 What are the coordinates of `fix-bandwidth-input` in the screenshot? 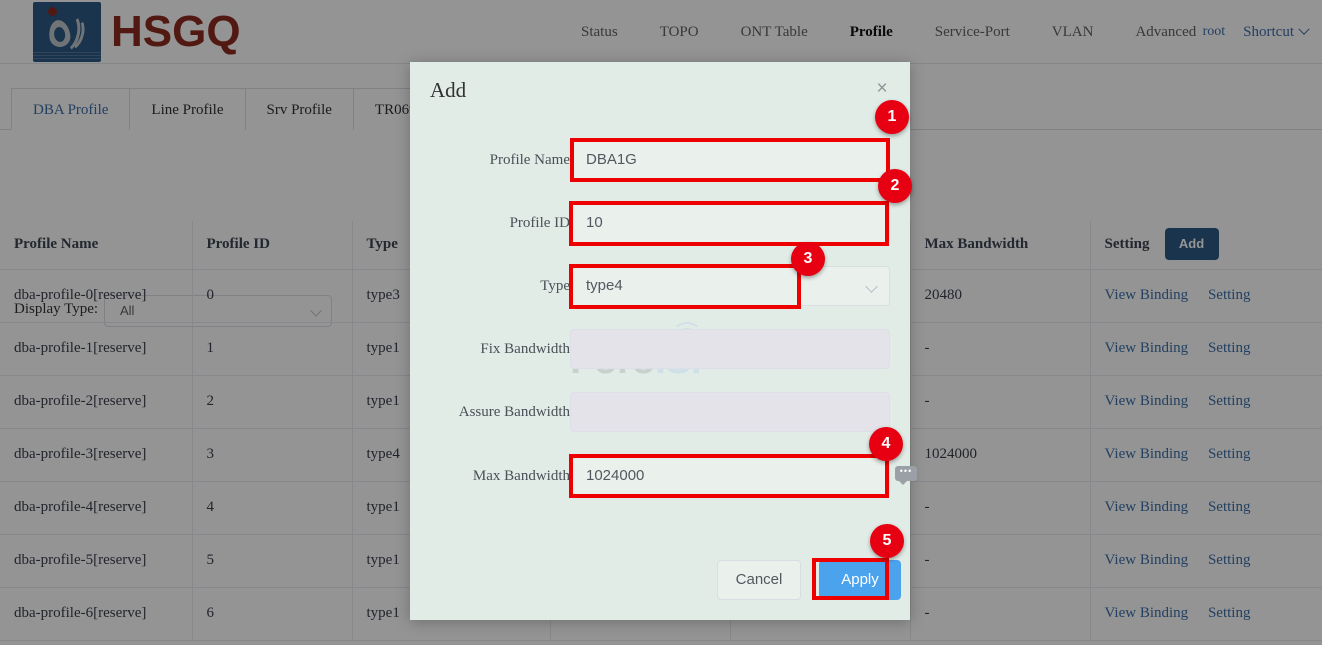 It's located at (730, 349).